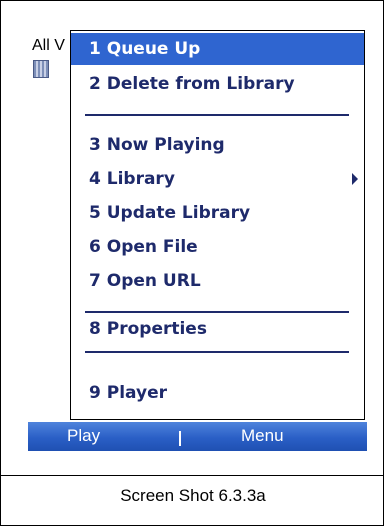 The width and height of the screenshot is (384, 526). Describe the element at coordinates (217, 179) in the screenshot. I see `menu-item-library: 4 Library` at that location.